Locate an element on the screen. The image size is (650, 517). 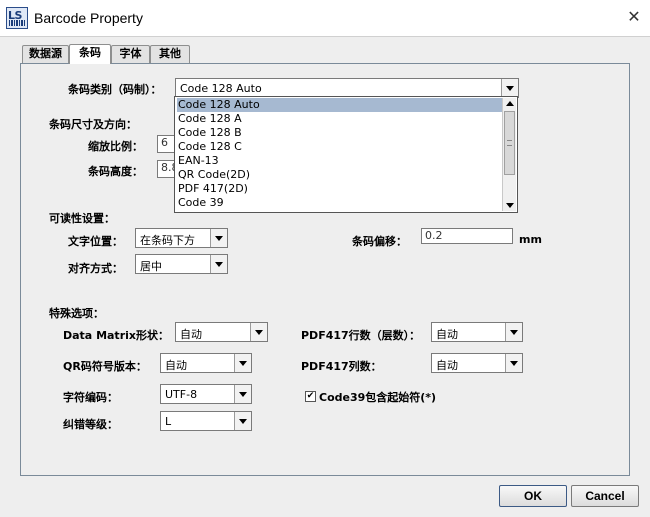
tab-barcode: 条码 is located at coordinates (90, 54).